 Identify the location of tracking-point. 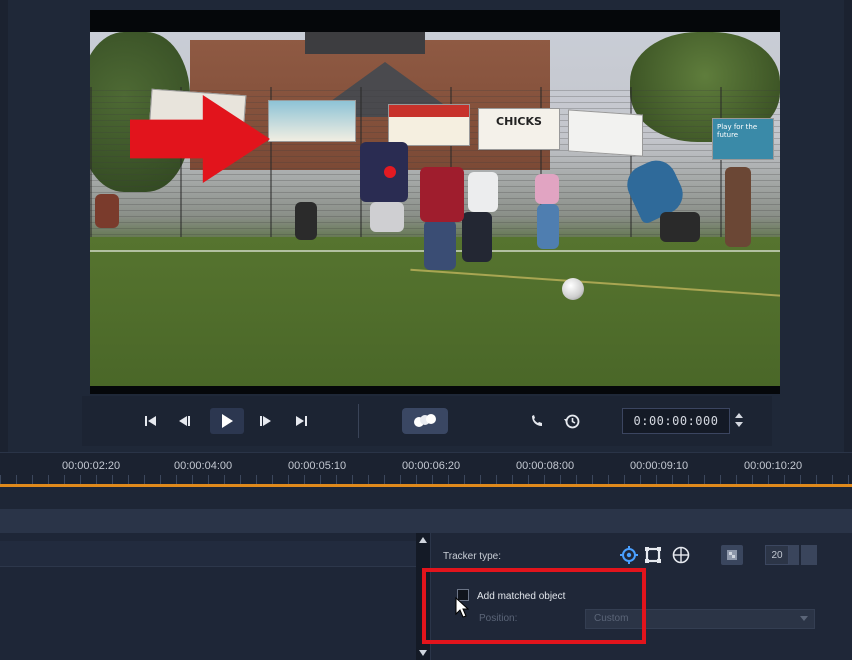
(390, 172).